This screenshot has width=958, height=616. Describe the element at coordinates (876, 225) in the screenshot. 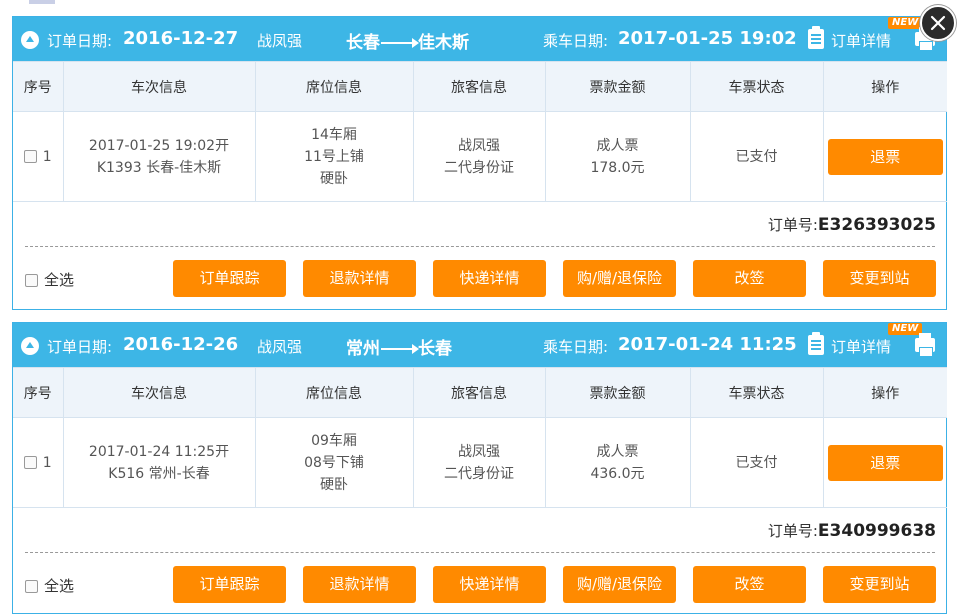

I see `order-number-value: E326393025` at that location.